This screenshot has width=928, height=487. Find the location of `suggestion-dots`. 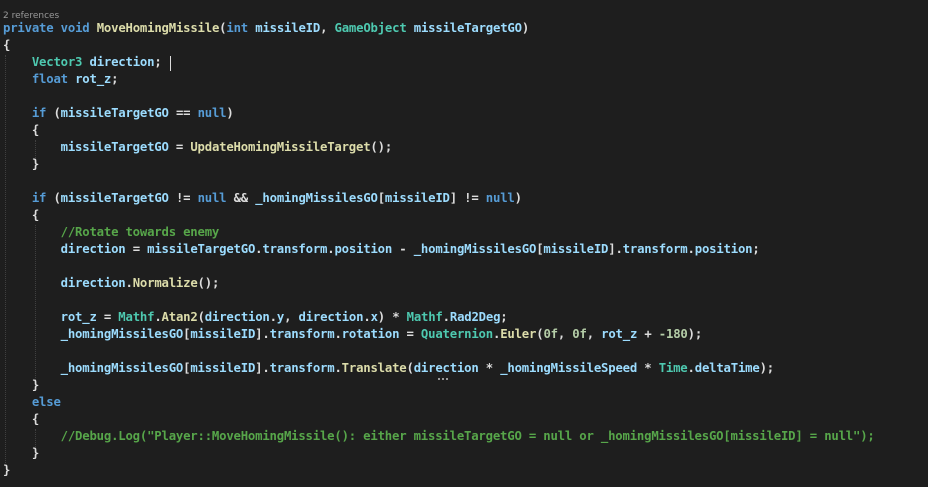

suggestion-dots is located at coordinates (443, 378).